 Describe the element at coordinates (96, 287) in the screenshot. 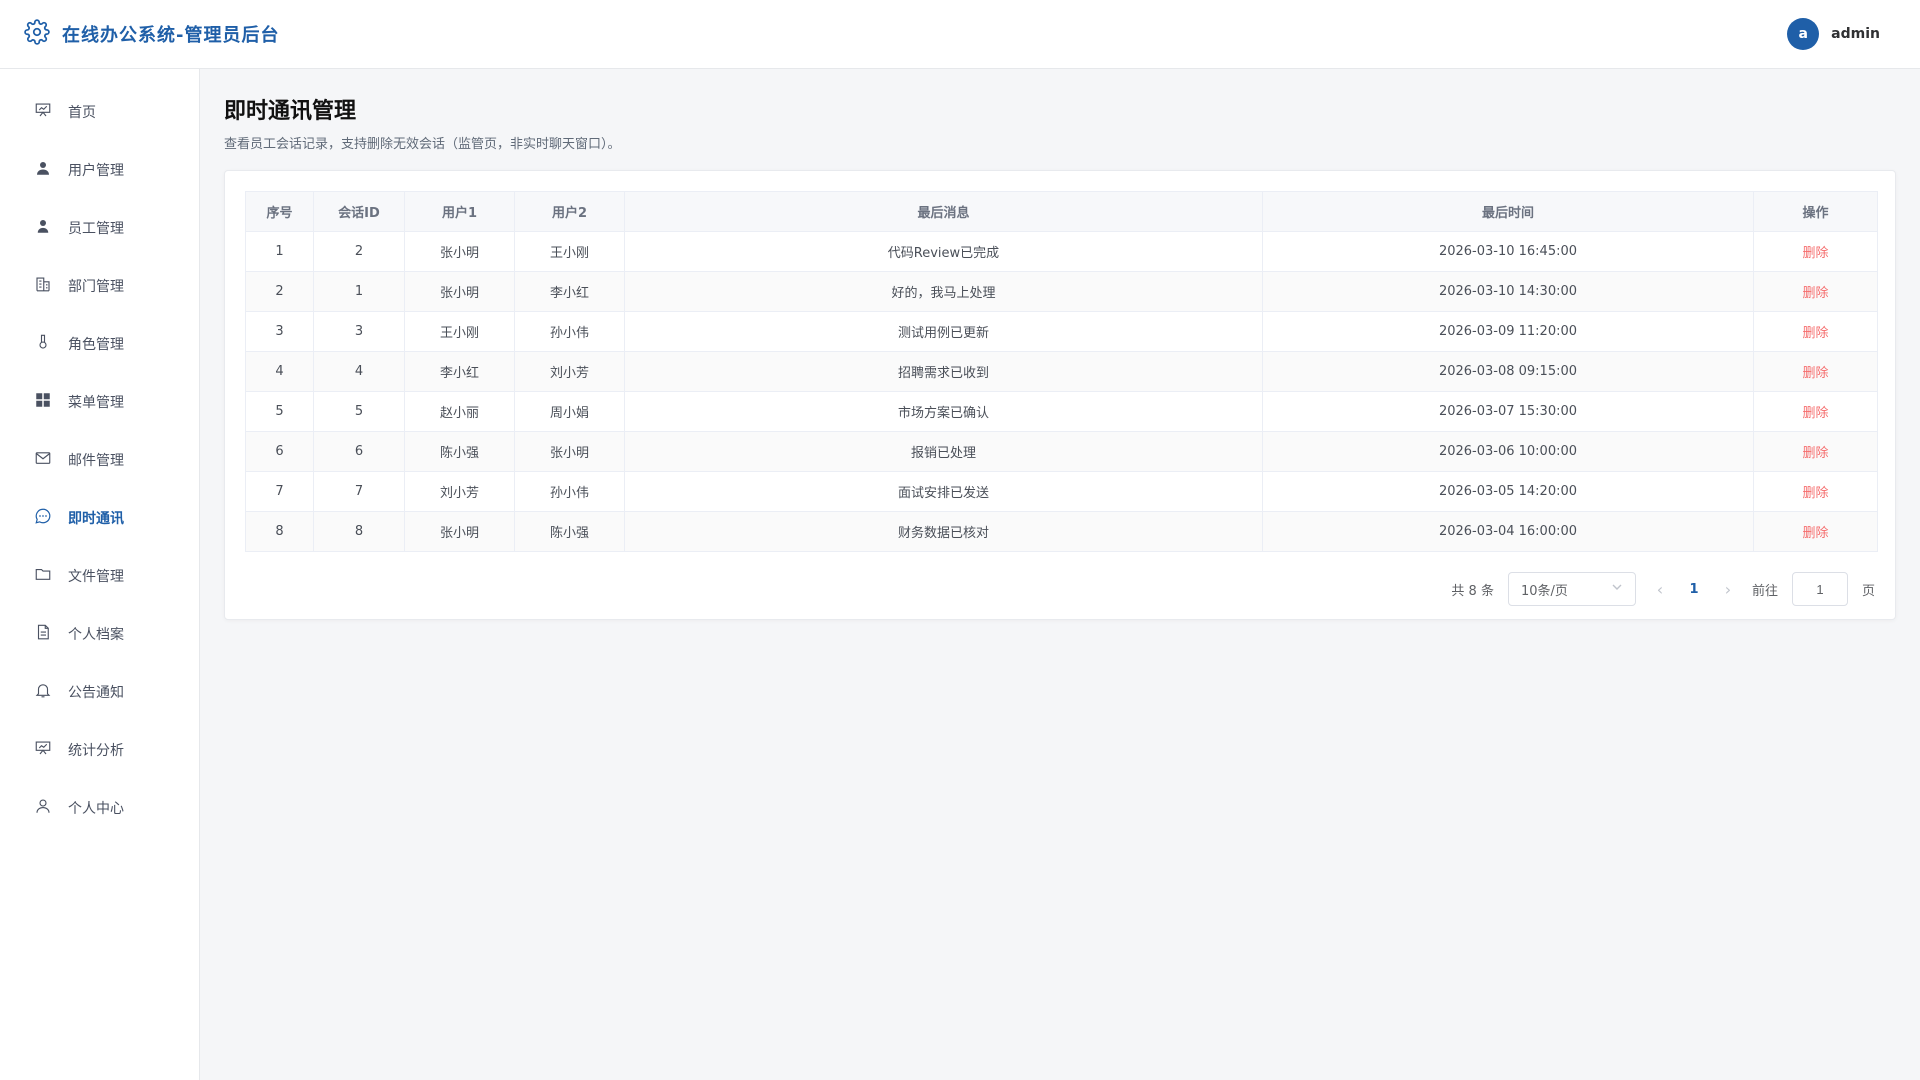

I see `sidebar-item-label: 部门管理` at that location.